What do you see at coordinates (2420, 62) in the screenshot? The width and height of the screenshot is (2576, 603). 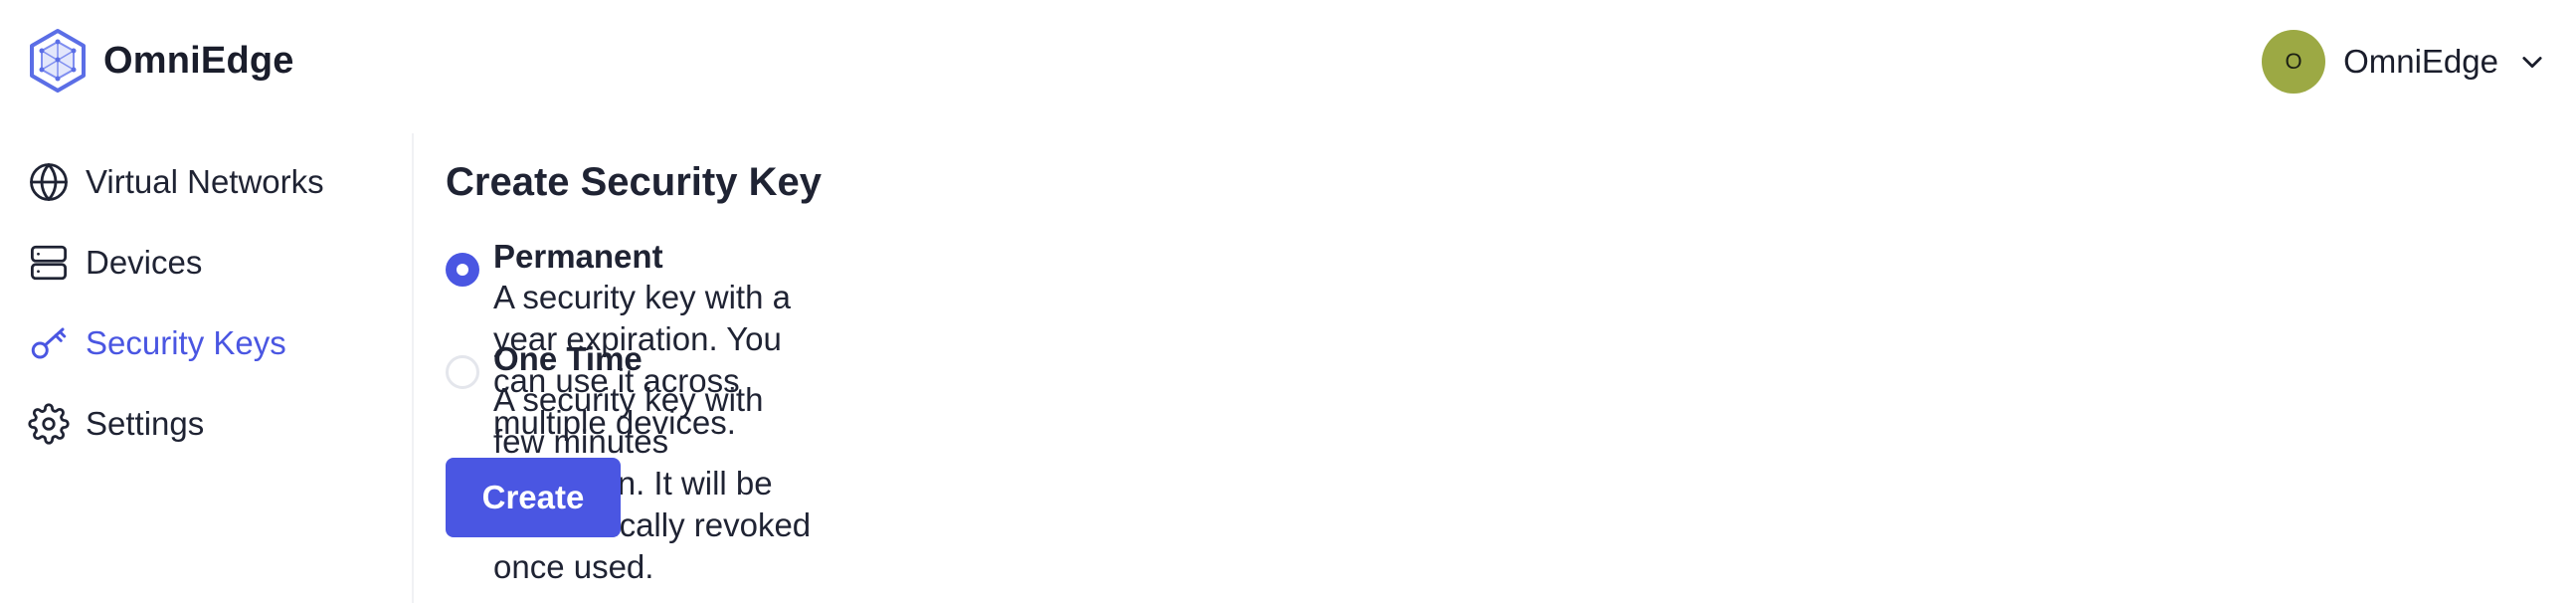 I see `user-name: OmniEdge` at bounding box center [2420, 62].